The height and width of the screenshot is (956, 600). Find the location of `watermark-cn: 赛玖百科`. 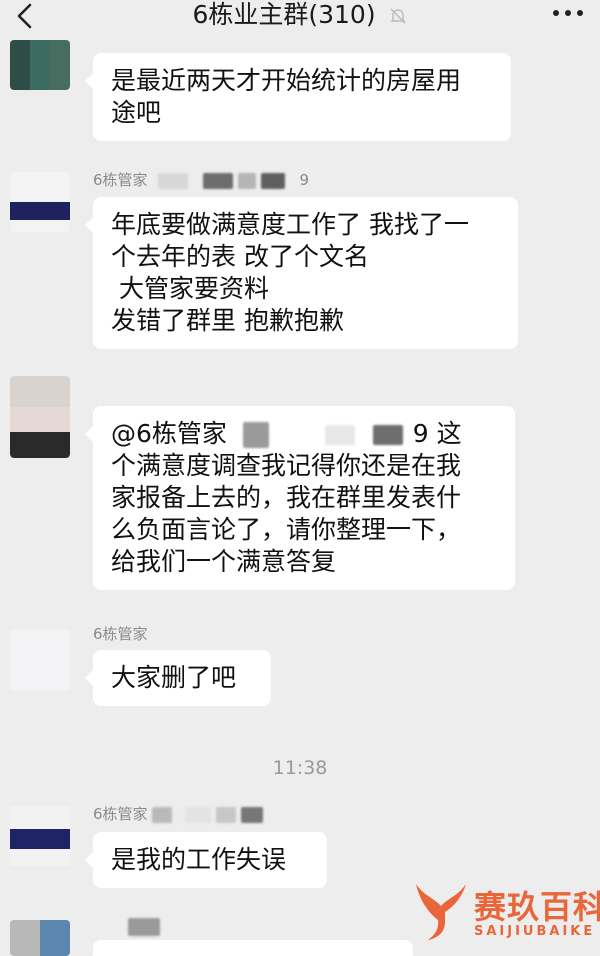

watermark-cn: 赛玖百科 is located at coordinates (537, 907).